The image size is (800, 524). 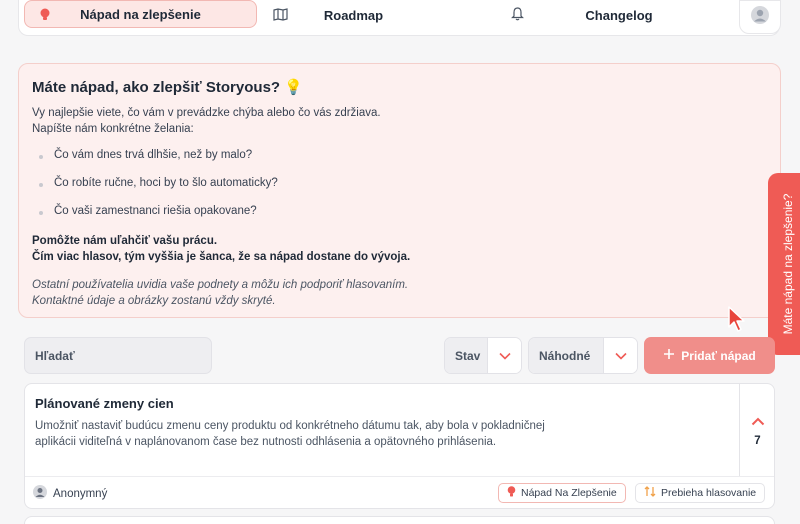 I want to click on status-select-label: Stav, so click(x=467, y=355).